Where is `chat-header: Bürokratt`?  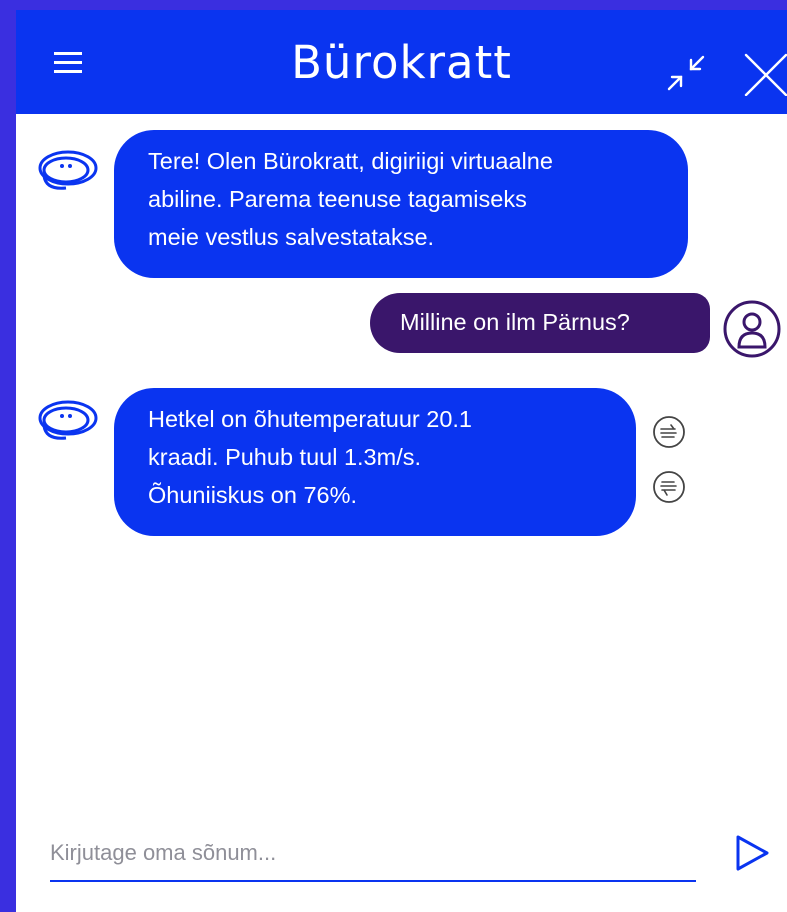 chat-header: Bürokratt is located at coordinates (401, 62).